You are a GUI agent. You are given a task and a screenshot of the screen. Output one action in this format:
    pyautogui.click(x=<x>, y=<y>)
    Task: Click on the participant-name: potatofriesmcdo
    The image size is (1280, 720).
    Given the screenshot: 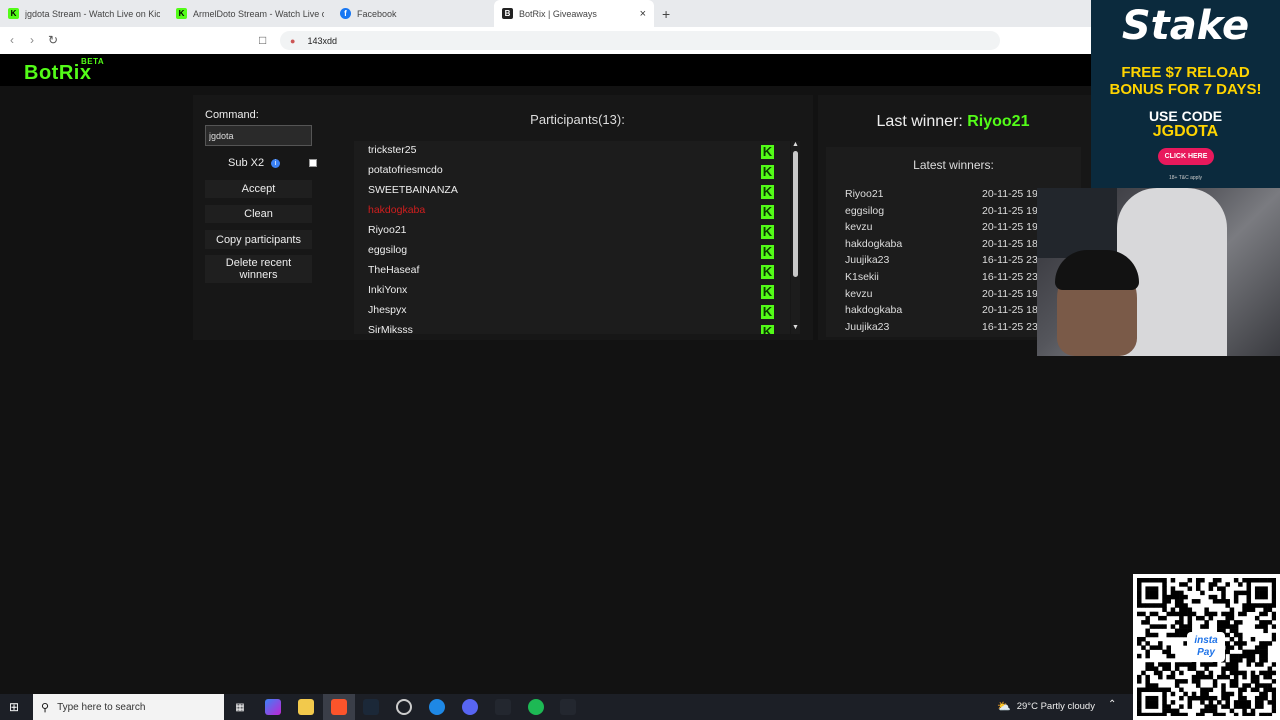 What is the action you would take?
    pyautogui.click(x=405, y=170)
    